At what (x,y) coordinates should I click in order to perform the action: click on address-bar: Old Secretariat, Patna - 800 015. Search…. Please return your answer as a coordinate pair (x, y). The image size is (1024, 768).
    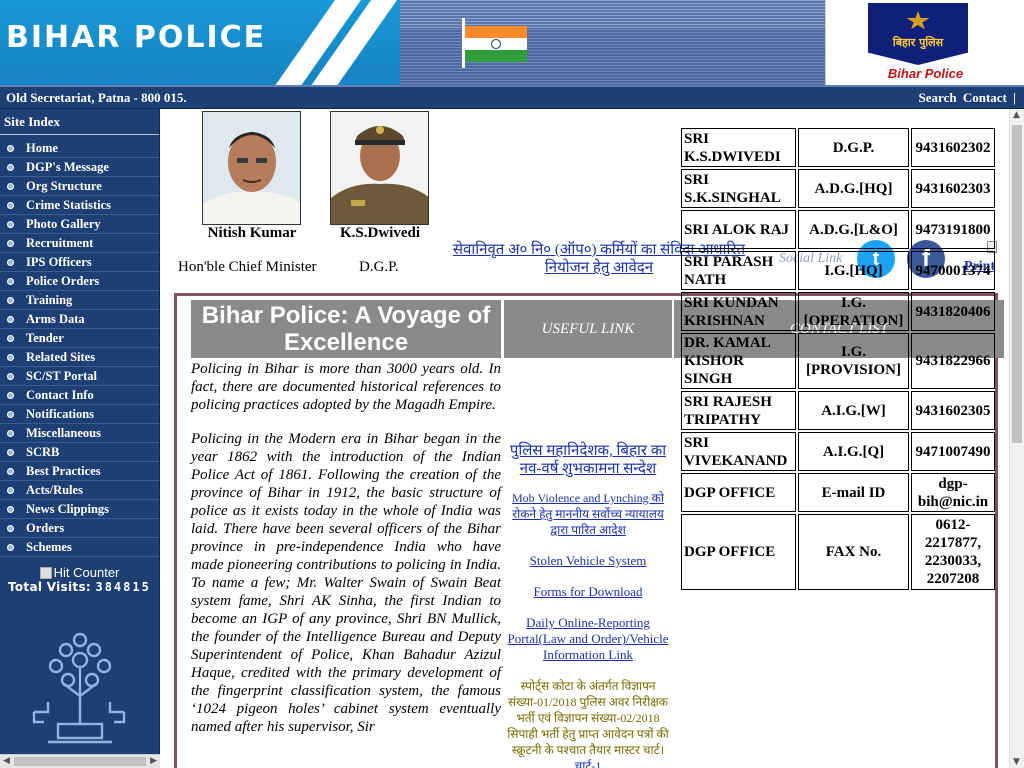
    Looking at the image, I should click on (512, 97).